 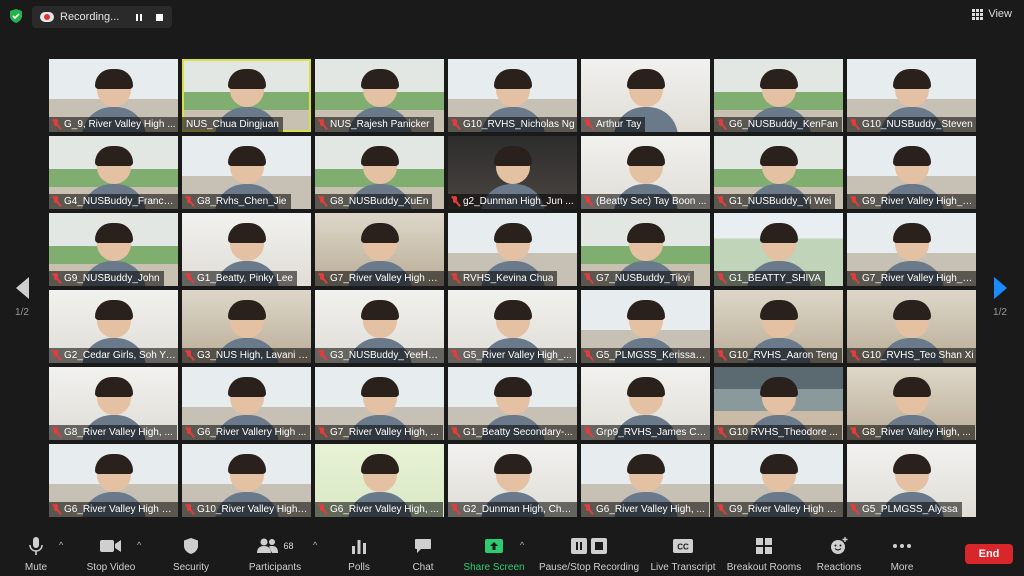 I want to click on participant-tile: G5_PLMGSS_Alyssa, so click(x=911, y=480).